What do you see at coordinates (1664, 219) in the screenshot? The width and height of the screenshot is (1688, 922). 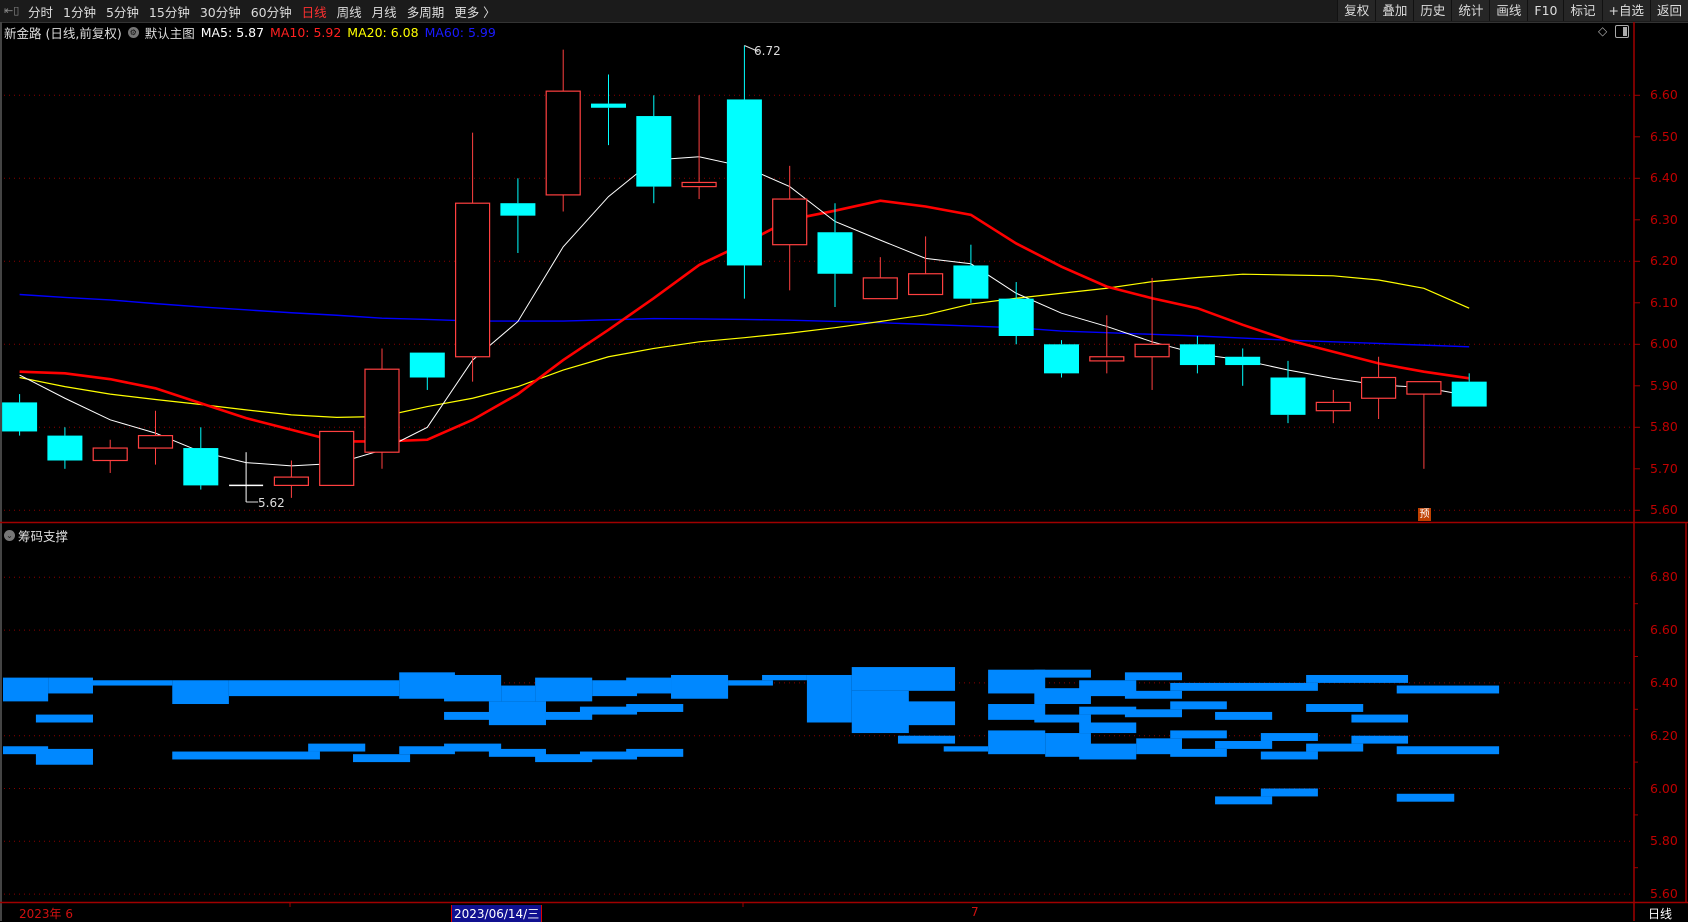 I see `price-tick-label: 6.30` at bounding box center [1664, 219].